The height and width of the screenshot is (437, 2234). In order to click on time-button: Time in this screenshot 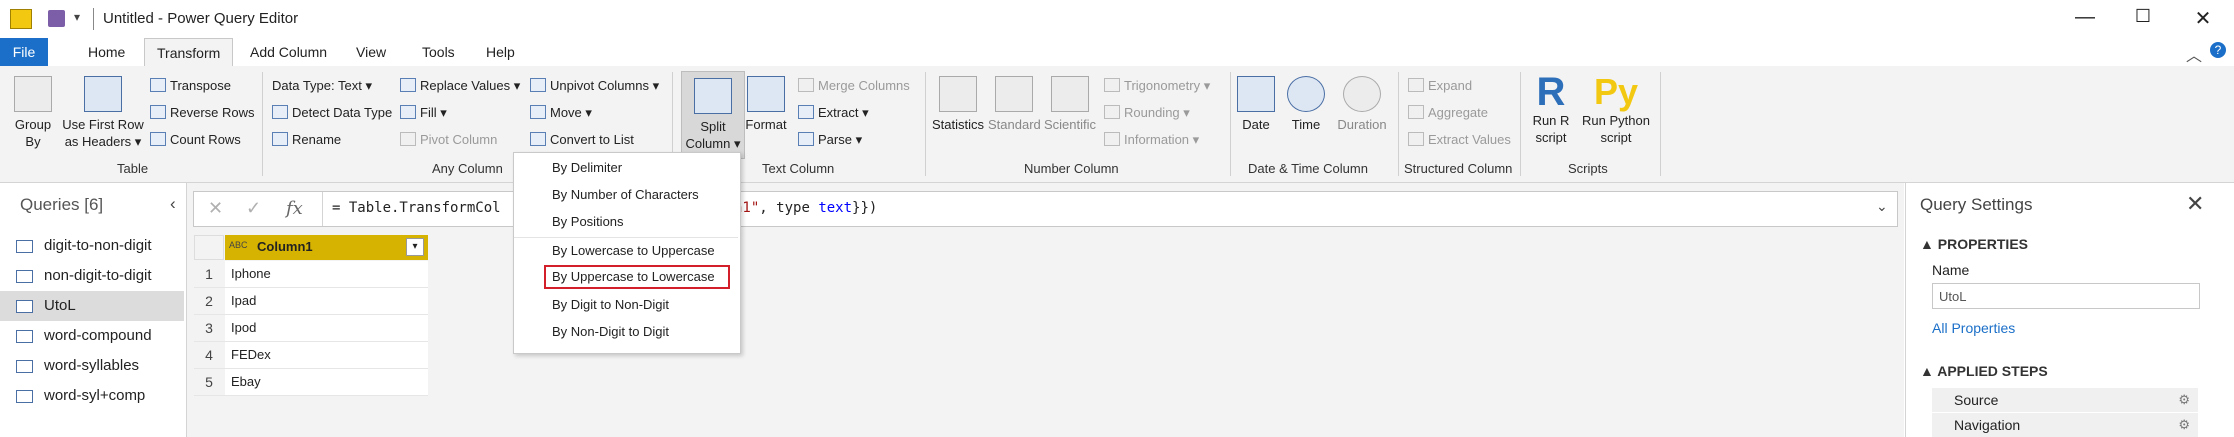, I will do `click(1306, 104)`.